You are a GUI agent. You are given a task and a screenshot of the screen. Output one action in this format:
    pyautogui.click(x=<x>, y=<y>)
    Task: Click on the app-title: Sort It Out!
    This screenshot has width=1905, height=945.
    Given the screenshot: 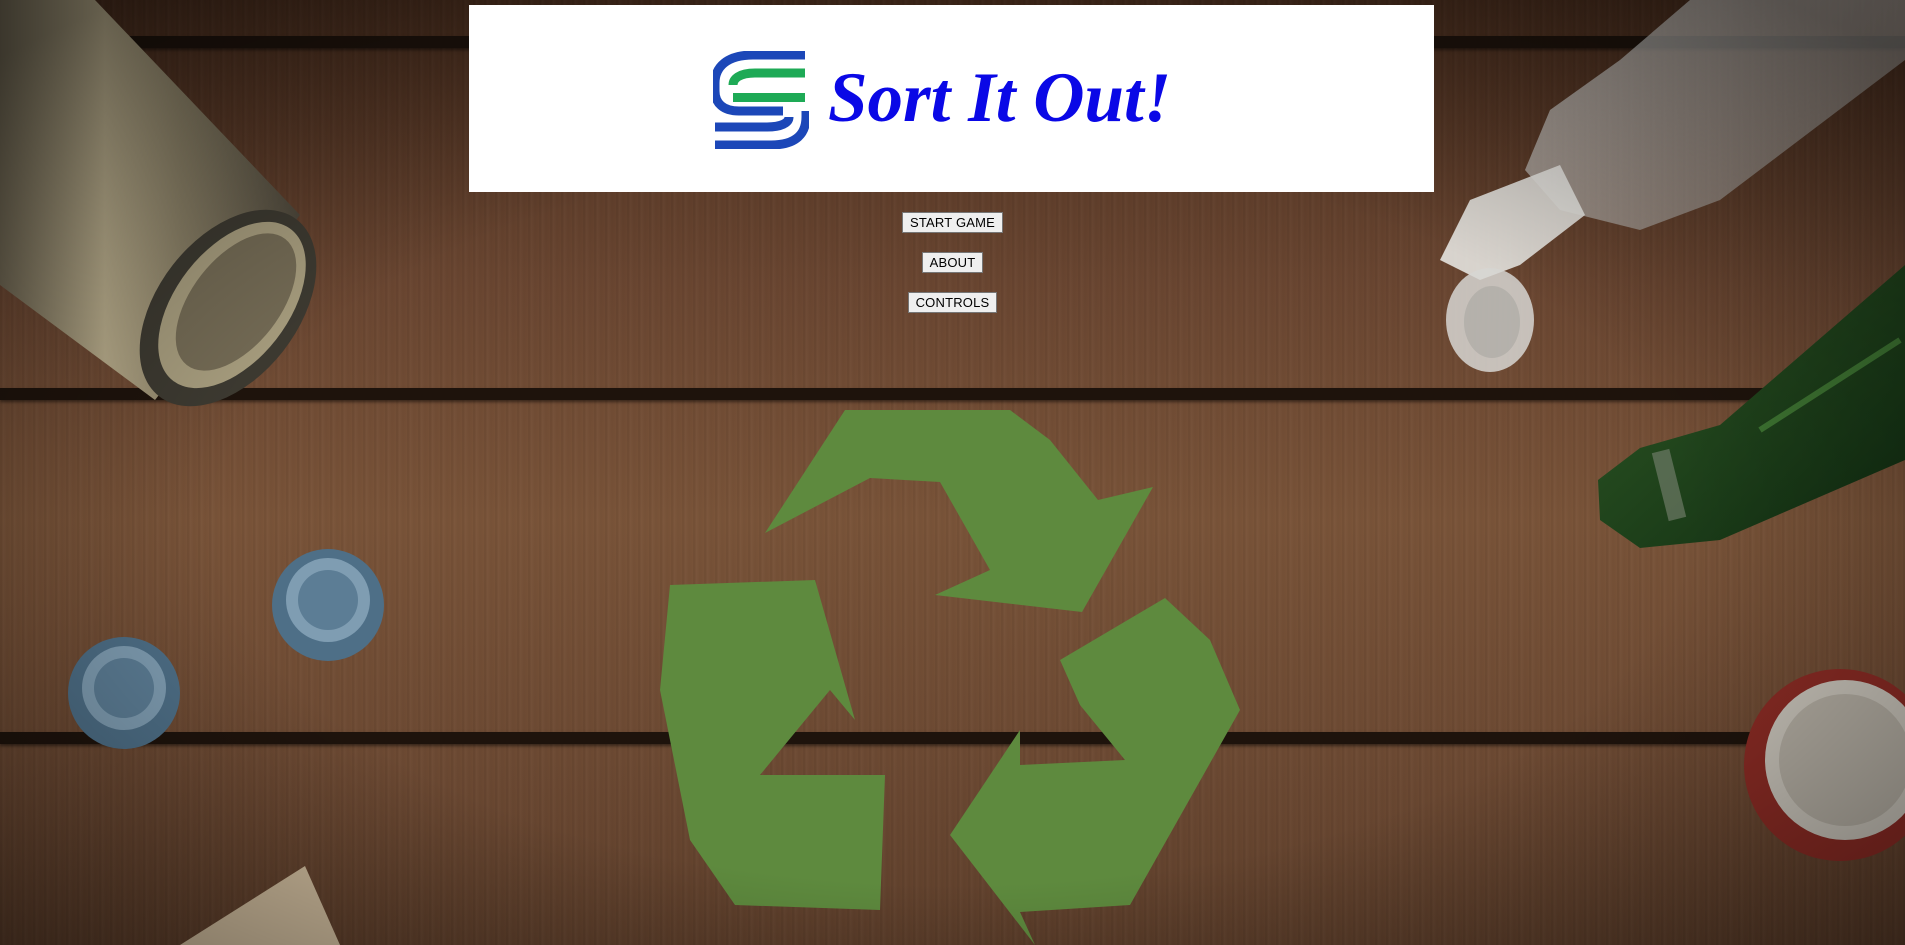 What is the action you would take?
    pyautogui.click(x=1000, y=98)
    